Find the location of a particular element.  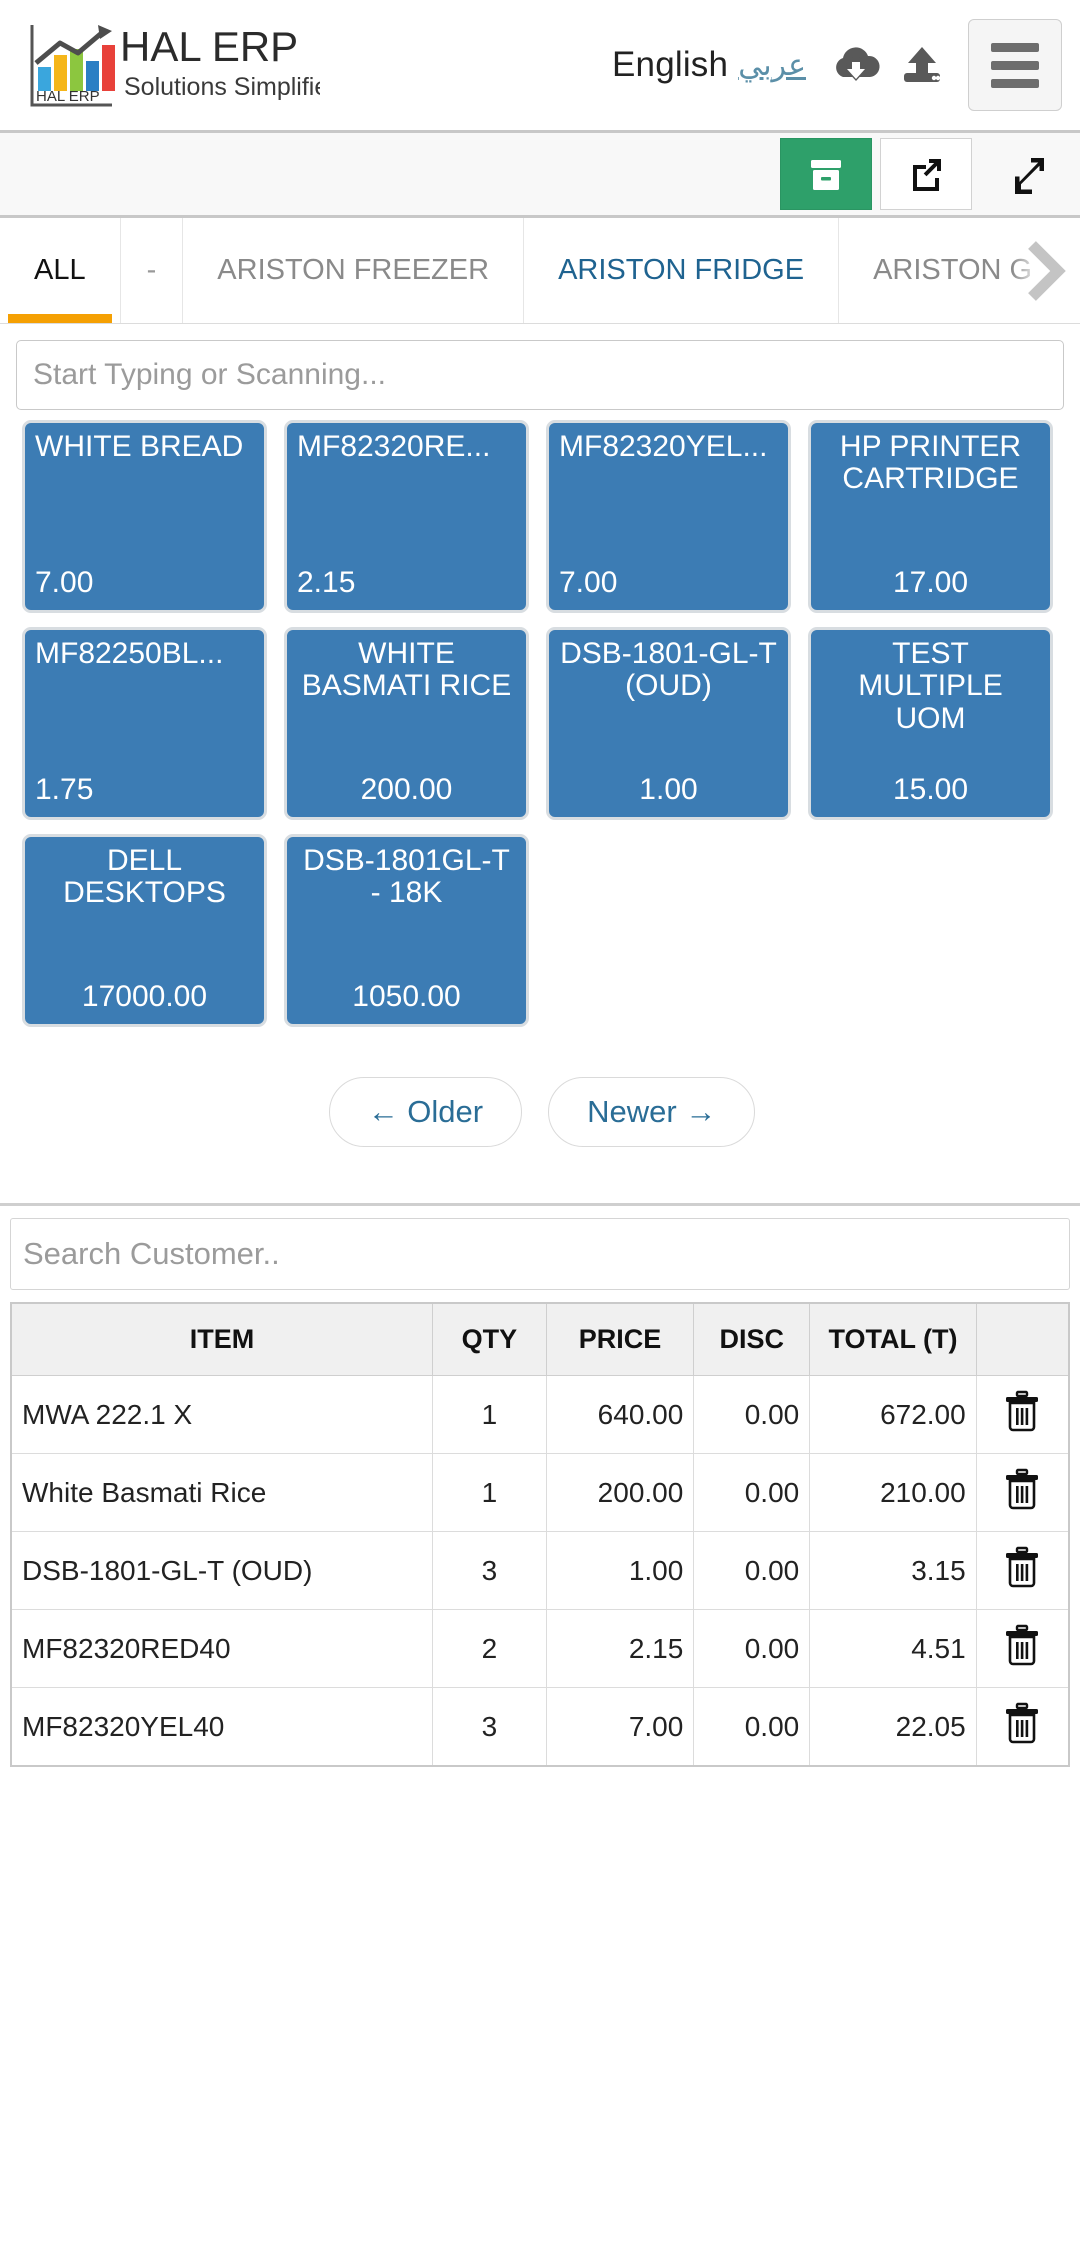

tab-label: ARISTON FRIDGE is located at coordinates (681, 270).